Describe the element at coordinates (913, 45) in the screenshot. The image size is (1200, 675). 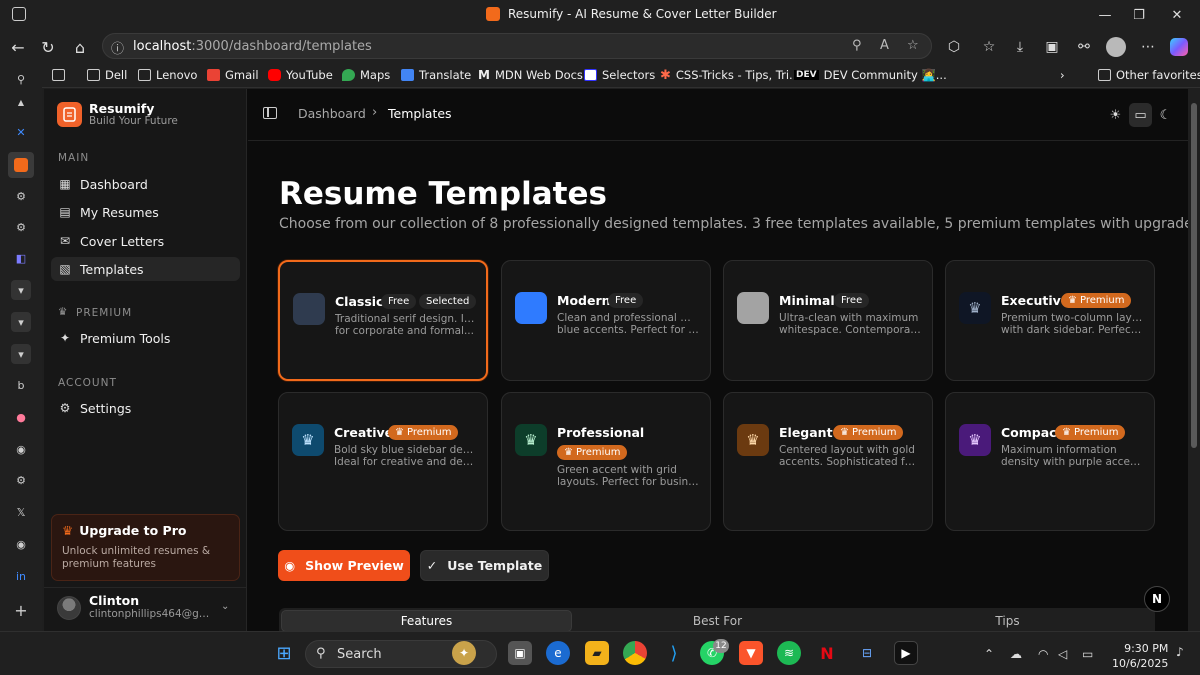
I see `favorite-star-icon: ☆` at that location.